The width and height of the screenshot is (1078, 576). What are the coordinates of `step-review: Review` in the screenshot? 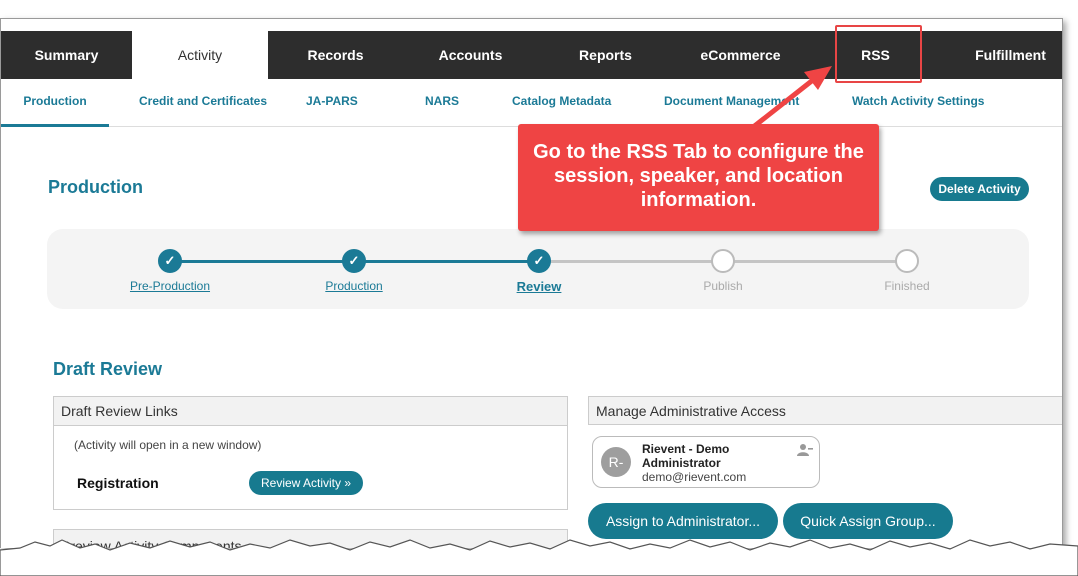 It's located at (539, 286).